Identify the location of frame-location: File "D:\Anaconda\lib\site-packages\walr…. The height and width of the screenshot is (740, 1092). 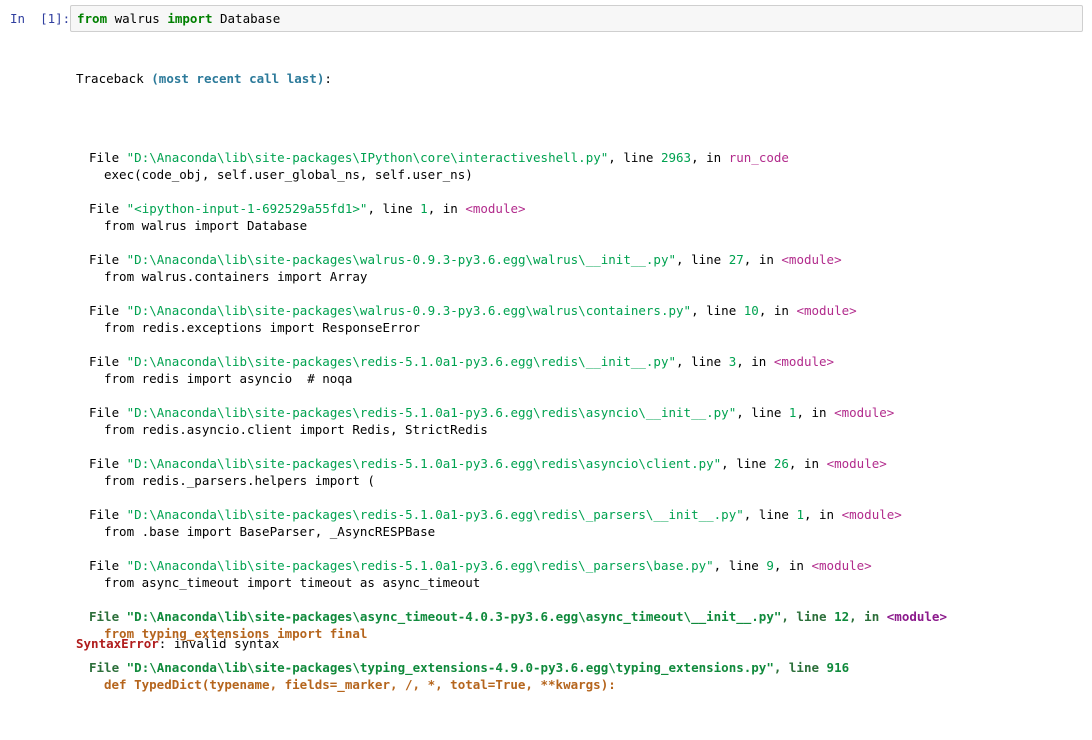
(581, 259).